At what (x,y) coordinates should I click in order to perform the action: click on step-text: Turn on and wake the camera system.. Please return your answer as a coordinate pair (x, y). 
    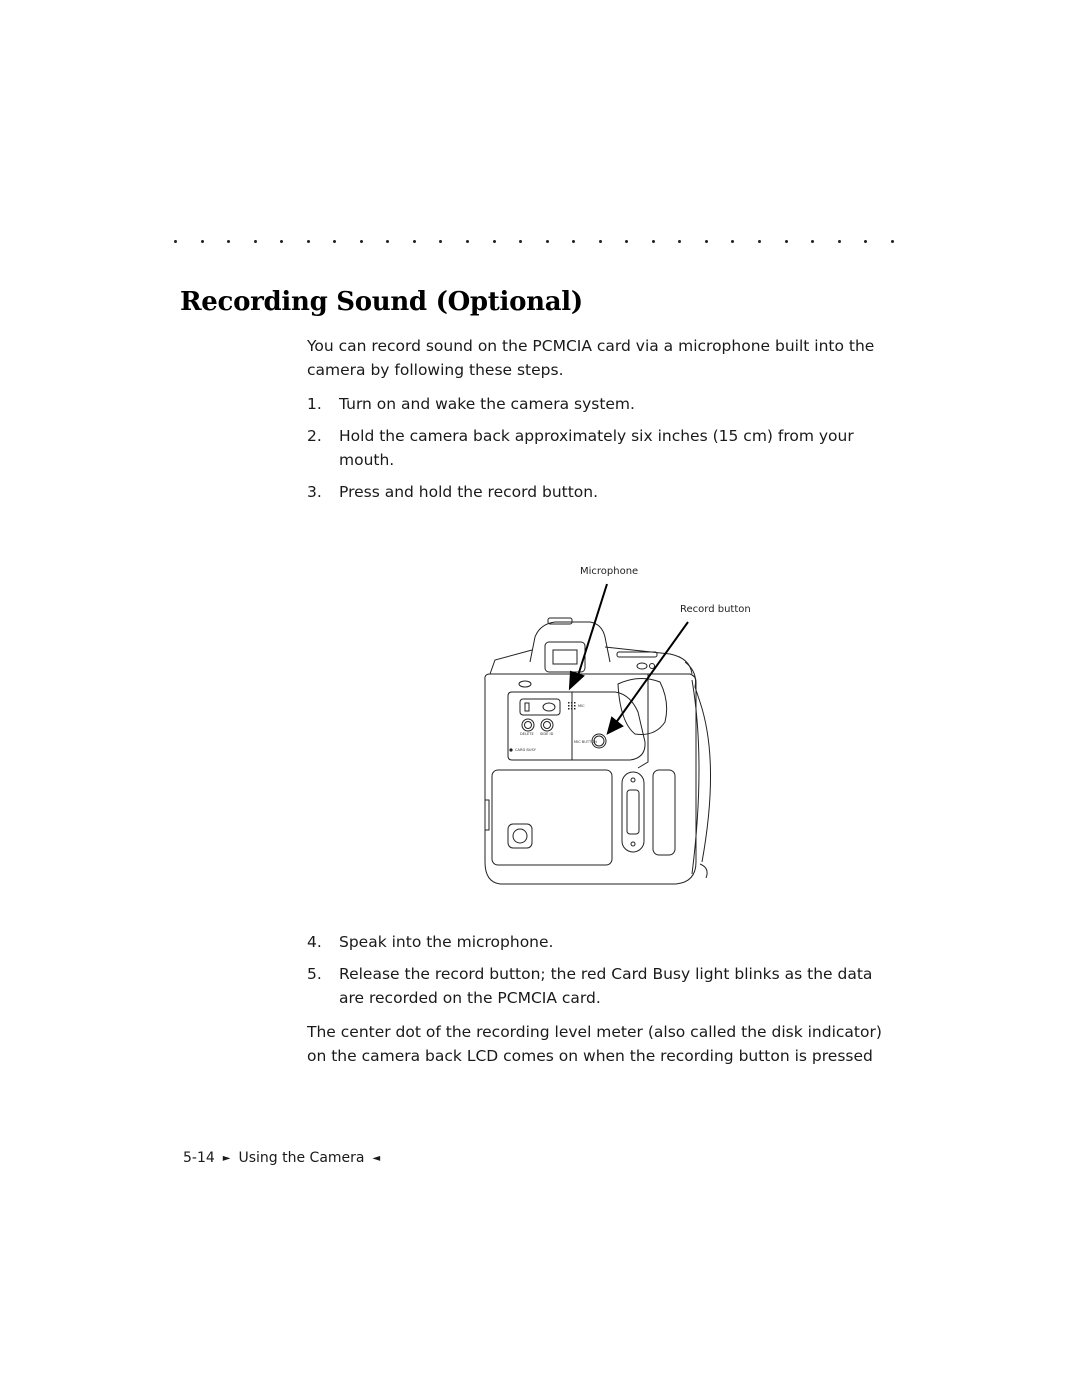
    Looking at the image, I should click on (487, 404).